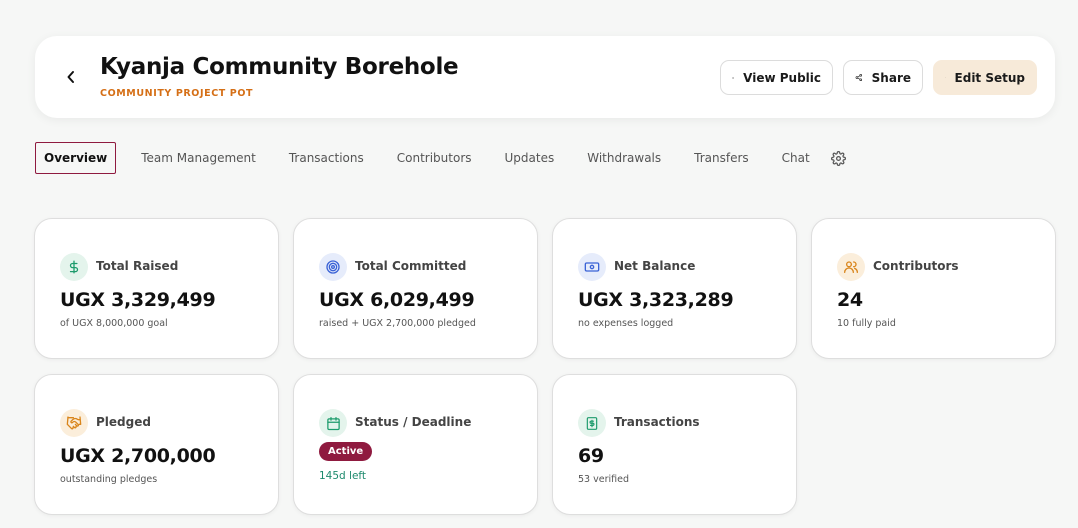 The width and height of the screenshot is (1078, 528). What do you see at coordinates (109, 479) in the screenshot?
I see `pledged-note: outstanding pledges` at bounding box center [109, 479].